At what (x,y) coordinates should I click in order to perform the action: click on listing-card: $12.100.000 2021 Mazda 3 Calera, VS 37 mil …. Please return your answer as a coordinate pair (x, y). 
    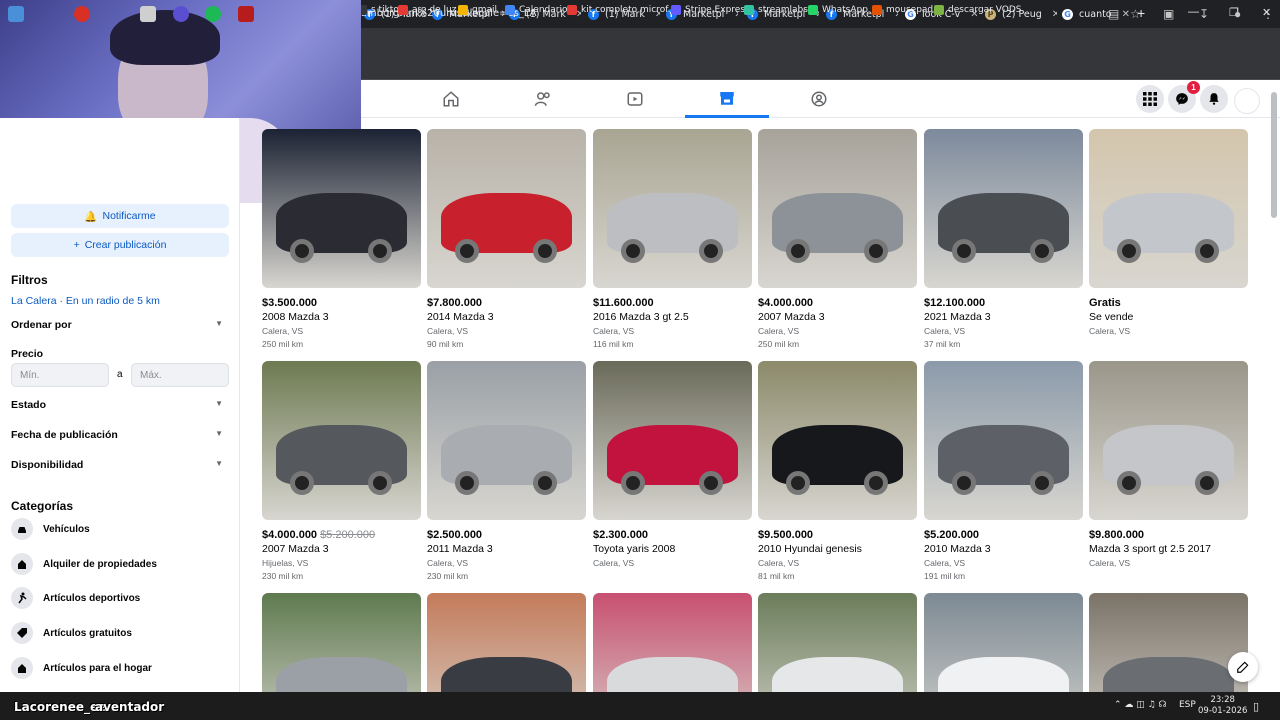
    Looking at the image, I should click on (1003, 239).